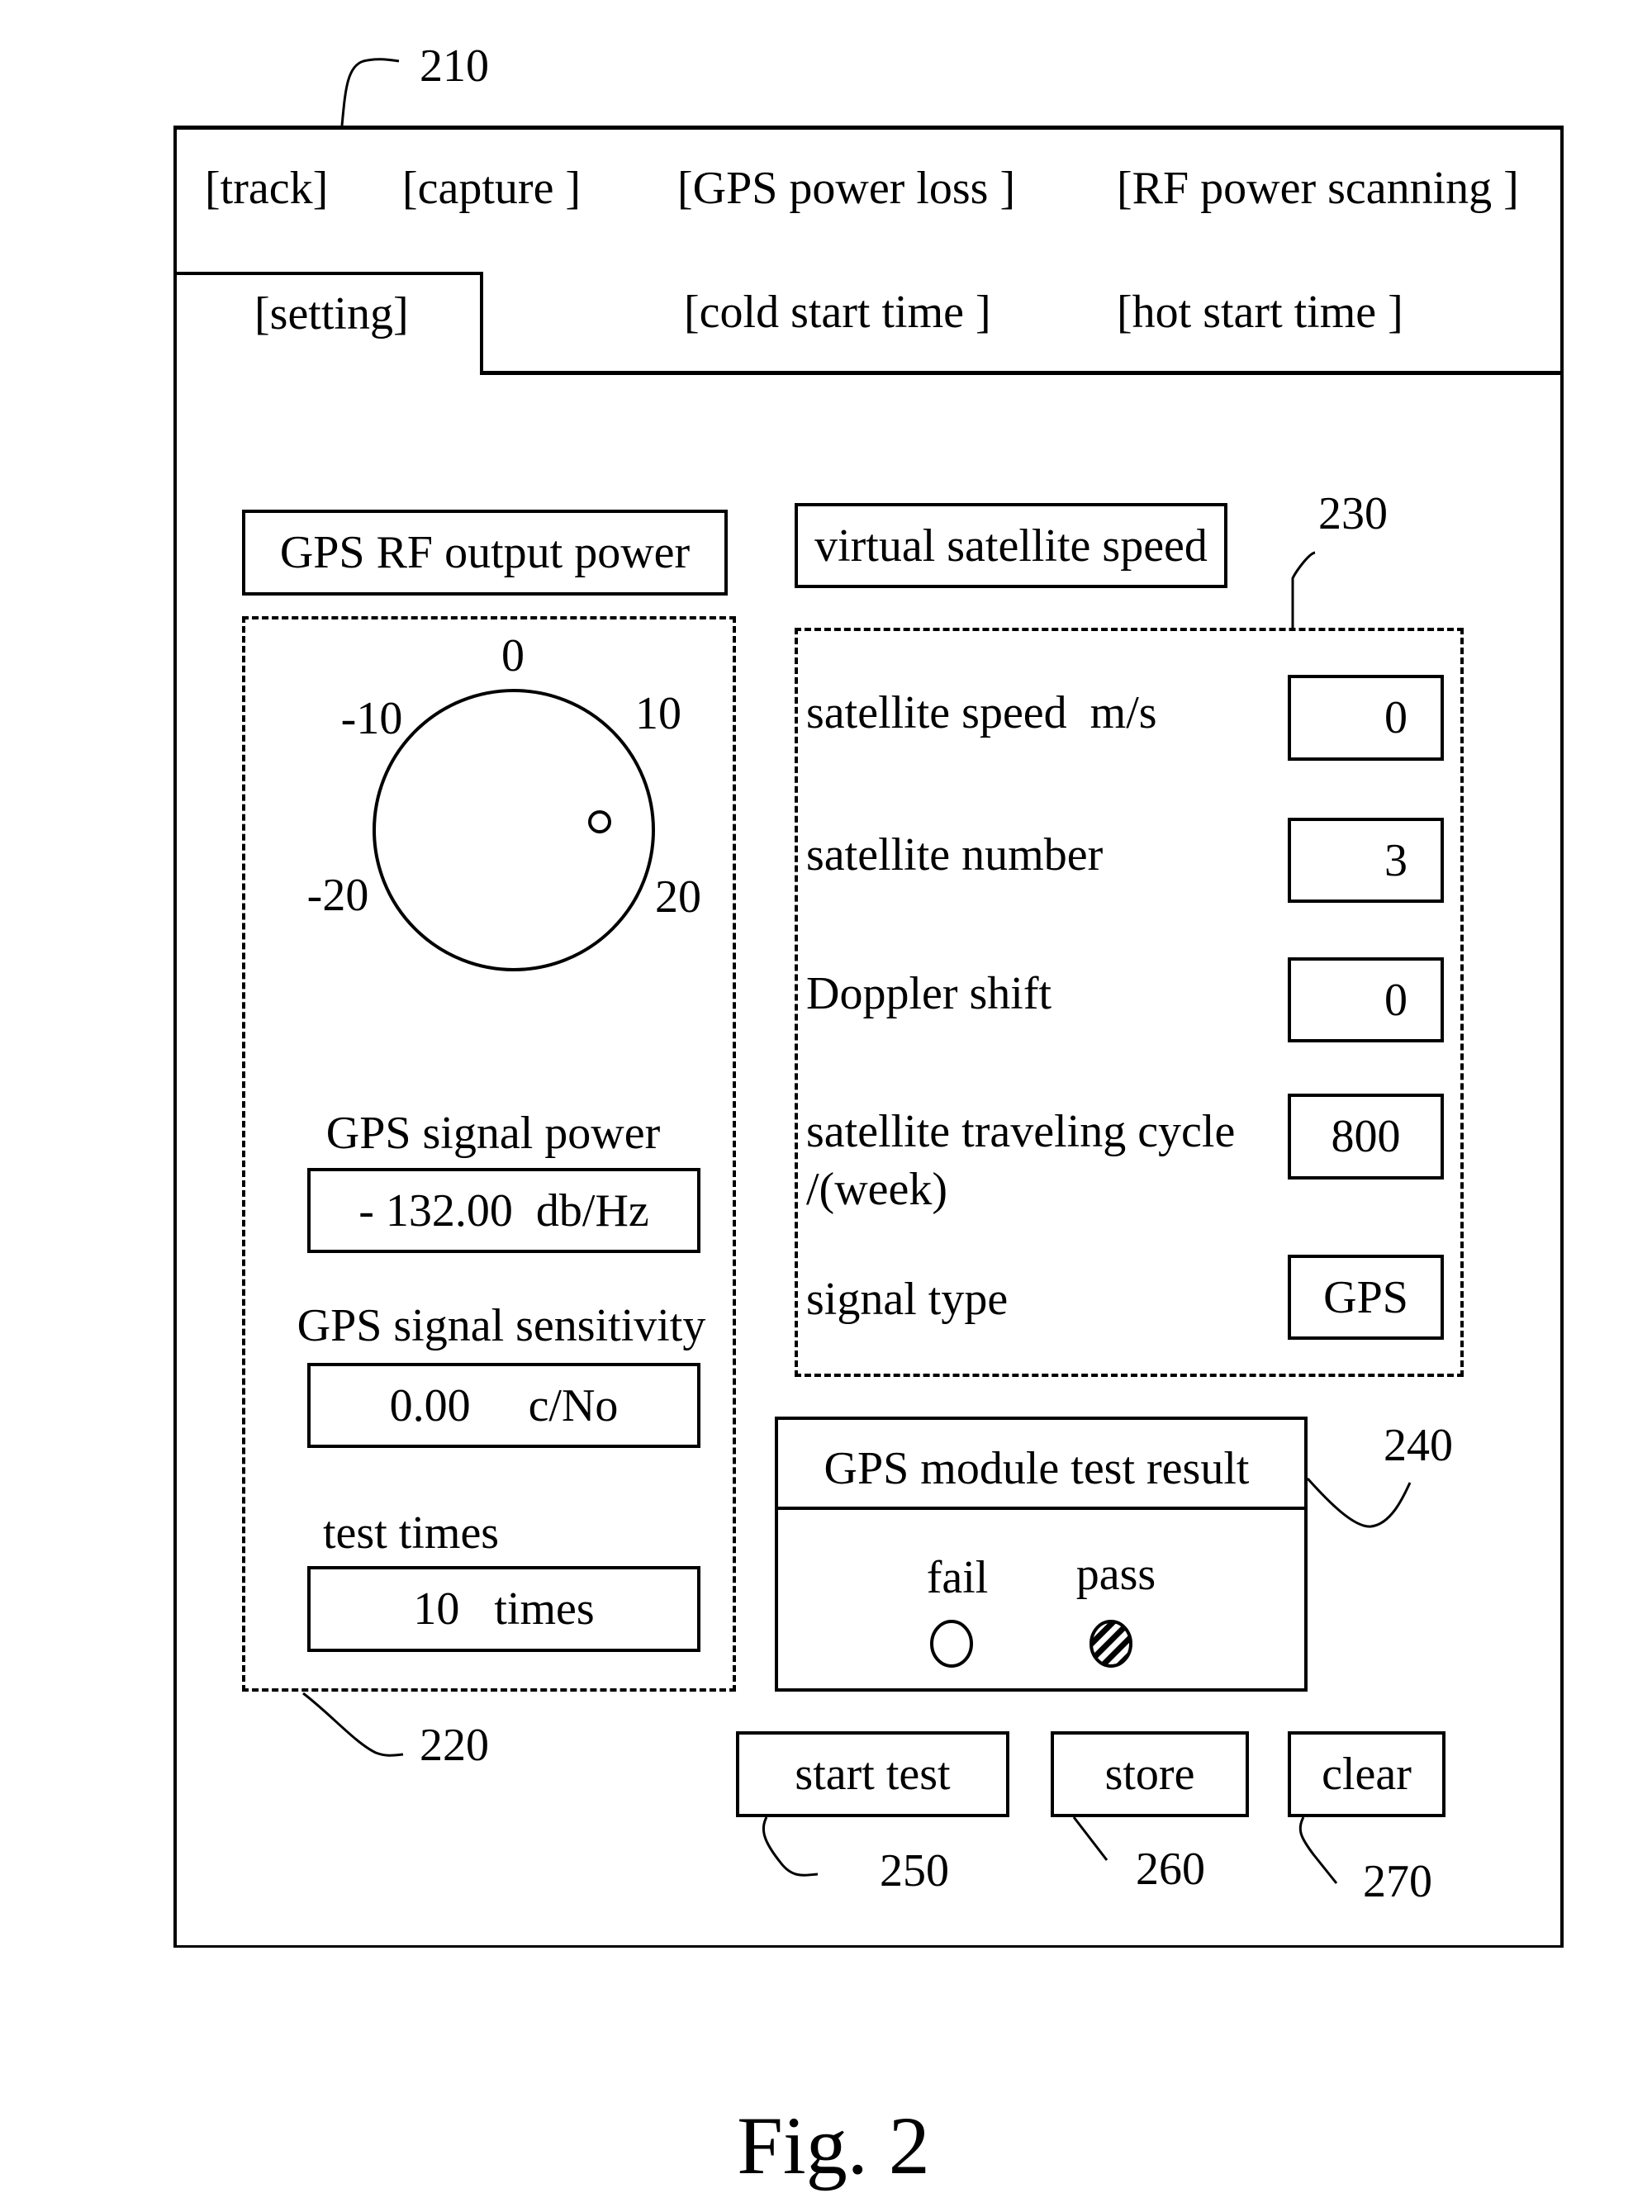 This screenshot has width=1652, height=2212. Describe the element at coordinates (454, 66) in the screenshot. I see `ref-label-210: 210` at that location.